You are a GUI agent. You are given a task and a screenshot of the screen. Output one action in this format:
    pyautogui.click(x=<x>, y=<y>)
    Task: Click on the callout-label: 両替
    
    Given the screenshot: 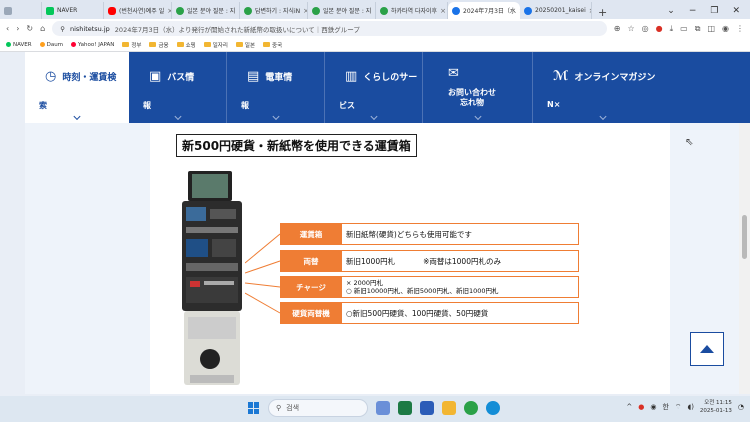 What is the action you would take?
    pyautogui.click(x=311, y=261)
    